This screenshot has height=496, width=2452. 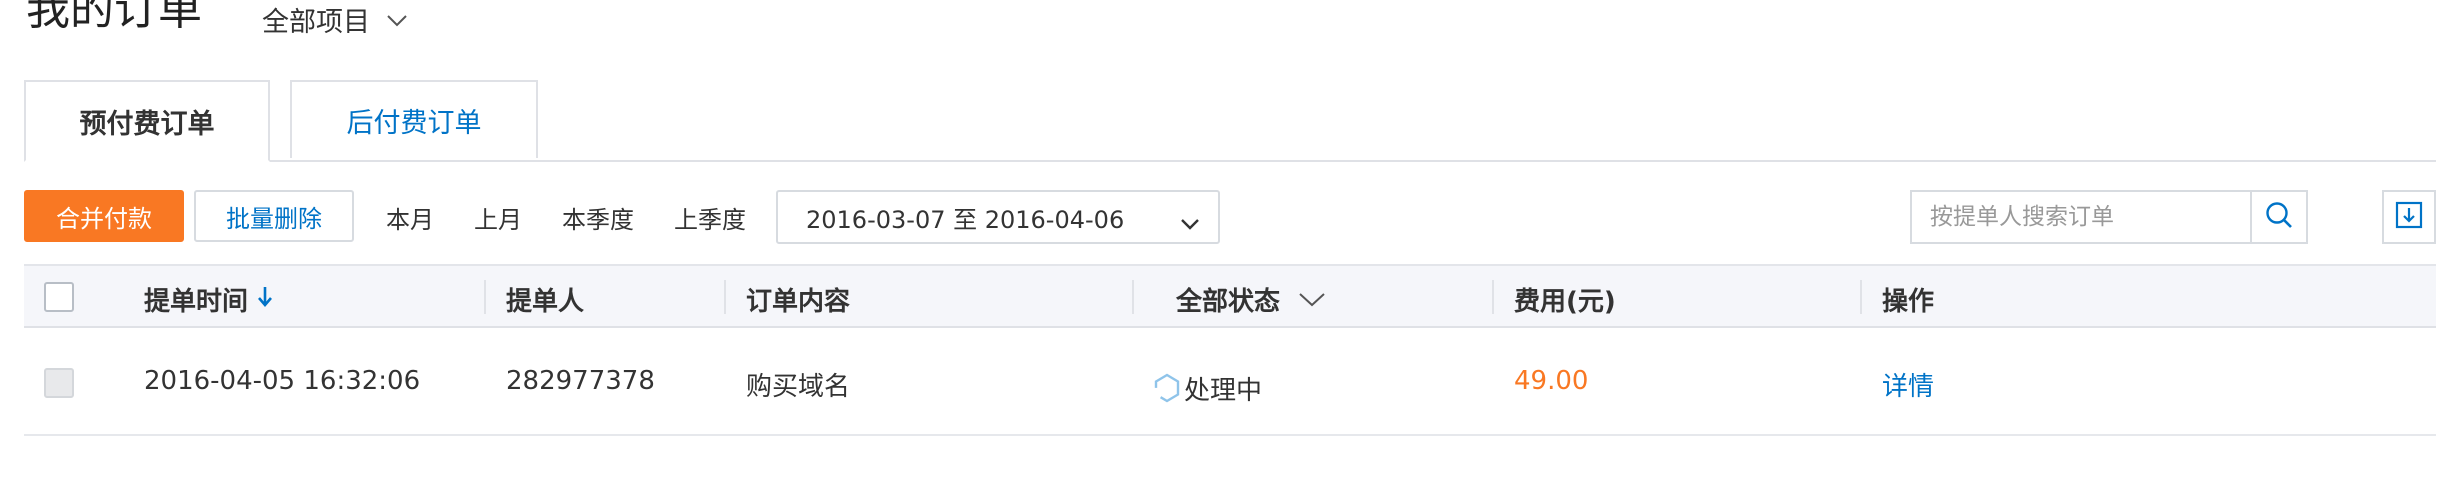 I want to click on project-filter-label: 全部项目, so click(x=316, y=22).